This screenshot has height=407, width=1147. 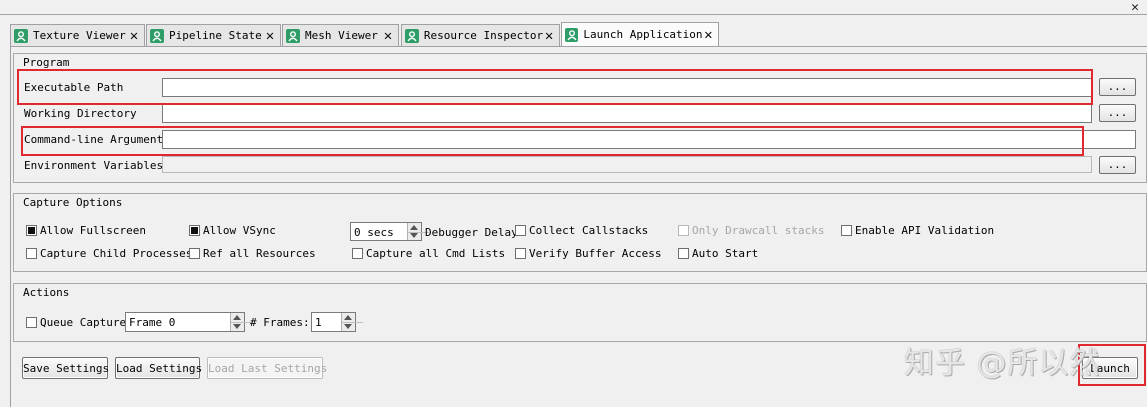 What do you see at coordinates (1135, 8) in the screenshot?
I see `window-close-icon: ✕` at bounding box center [1135, 8].